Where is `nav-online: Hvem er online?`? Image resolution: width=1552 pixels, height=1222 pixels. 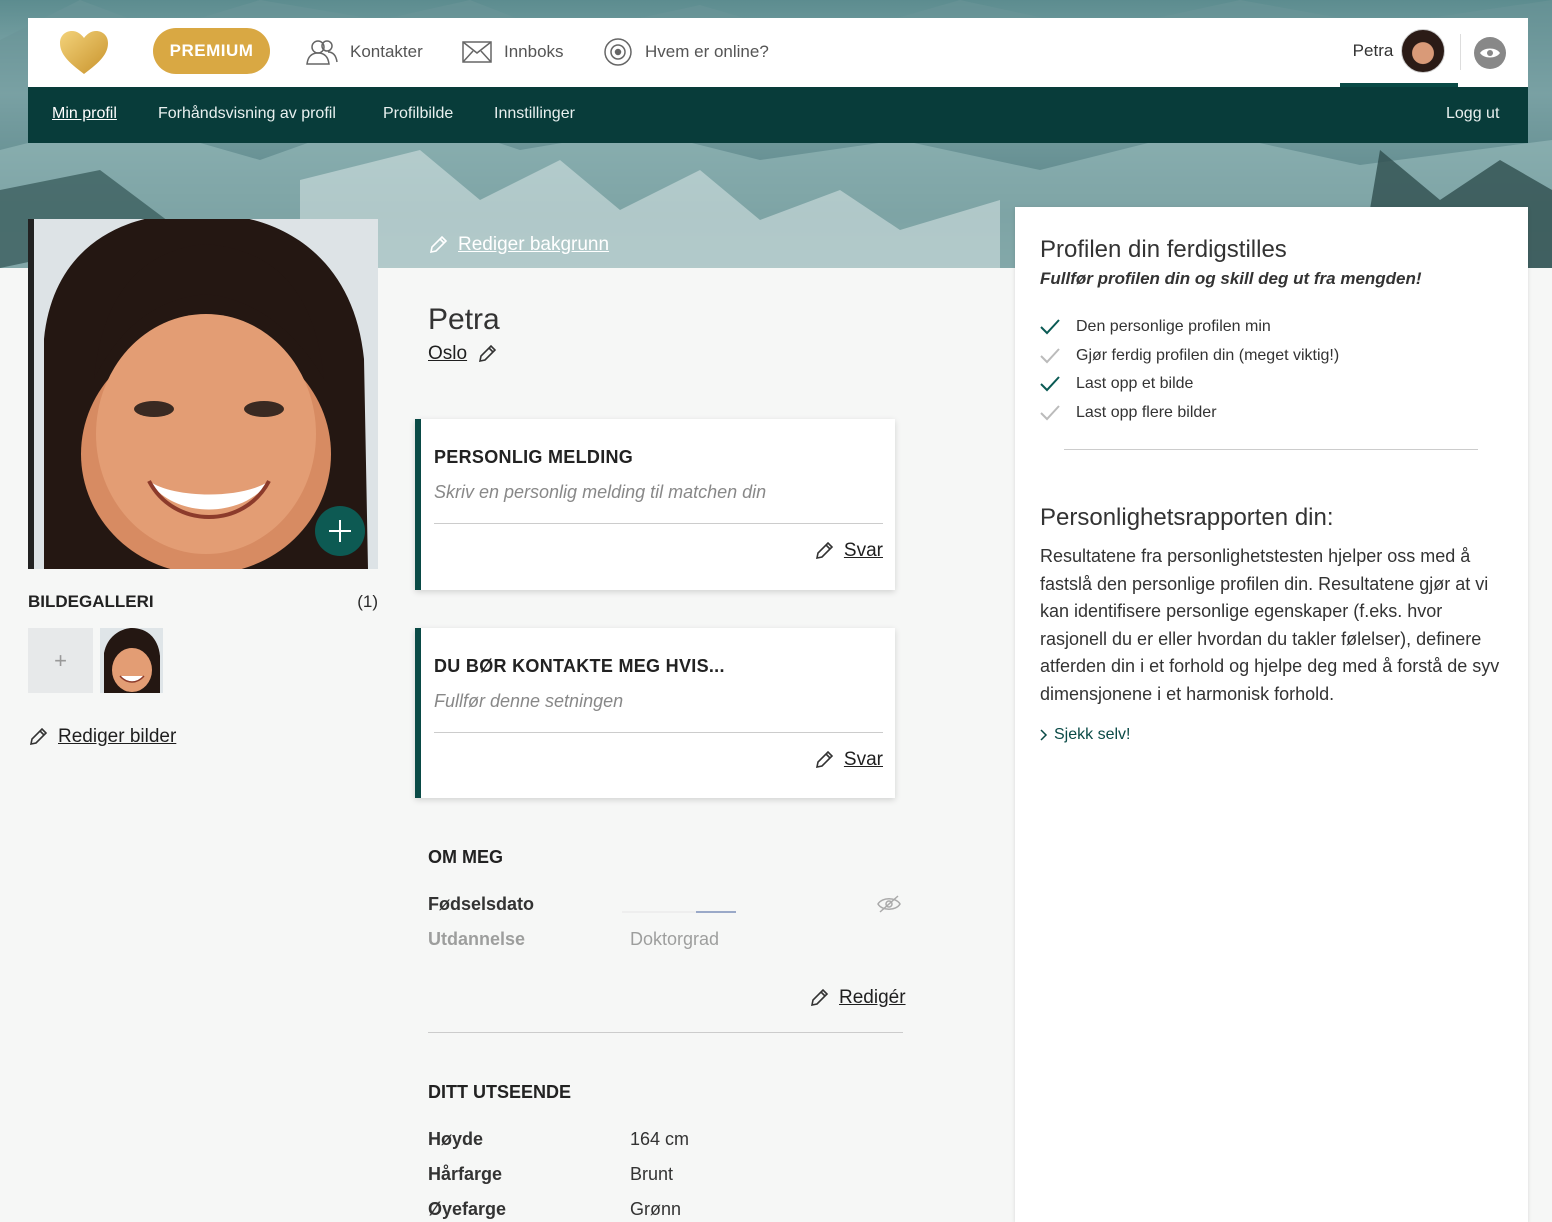 nav-online: Hvem er online? is located at coordinates (686, 52).